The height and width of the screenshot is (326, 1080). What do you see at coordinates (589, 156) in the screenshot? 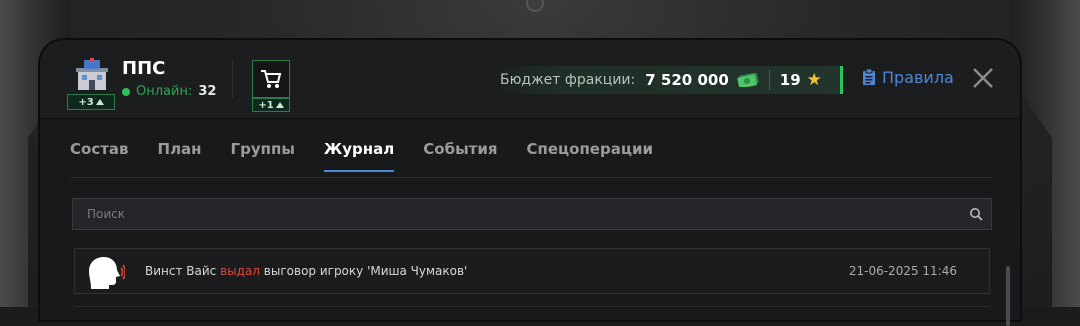
I see `tab-specoperacii: Спецоперации` at bounding box center [589, 156].